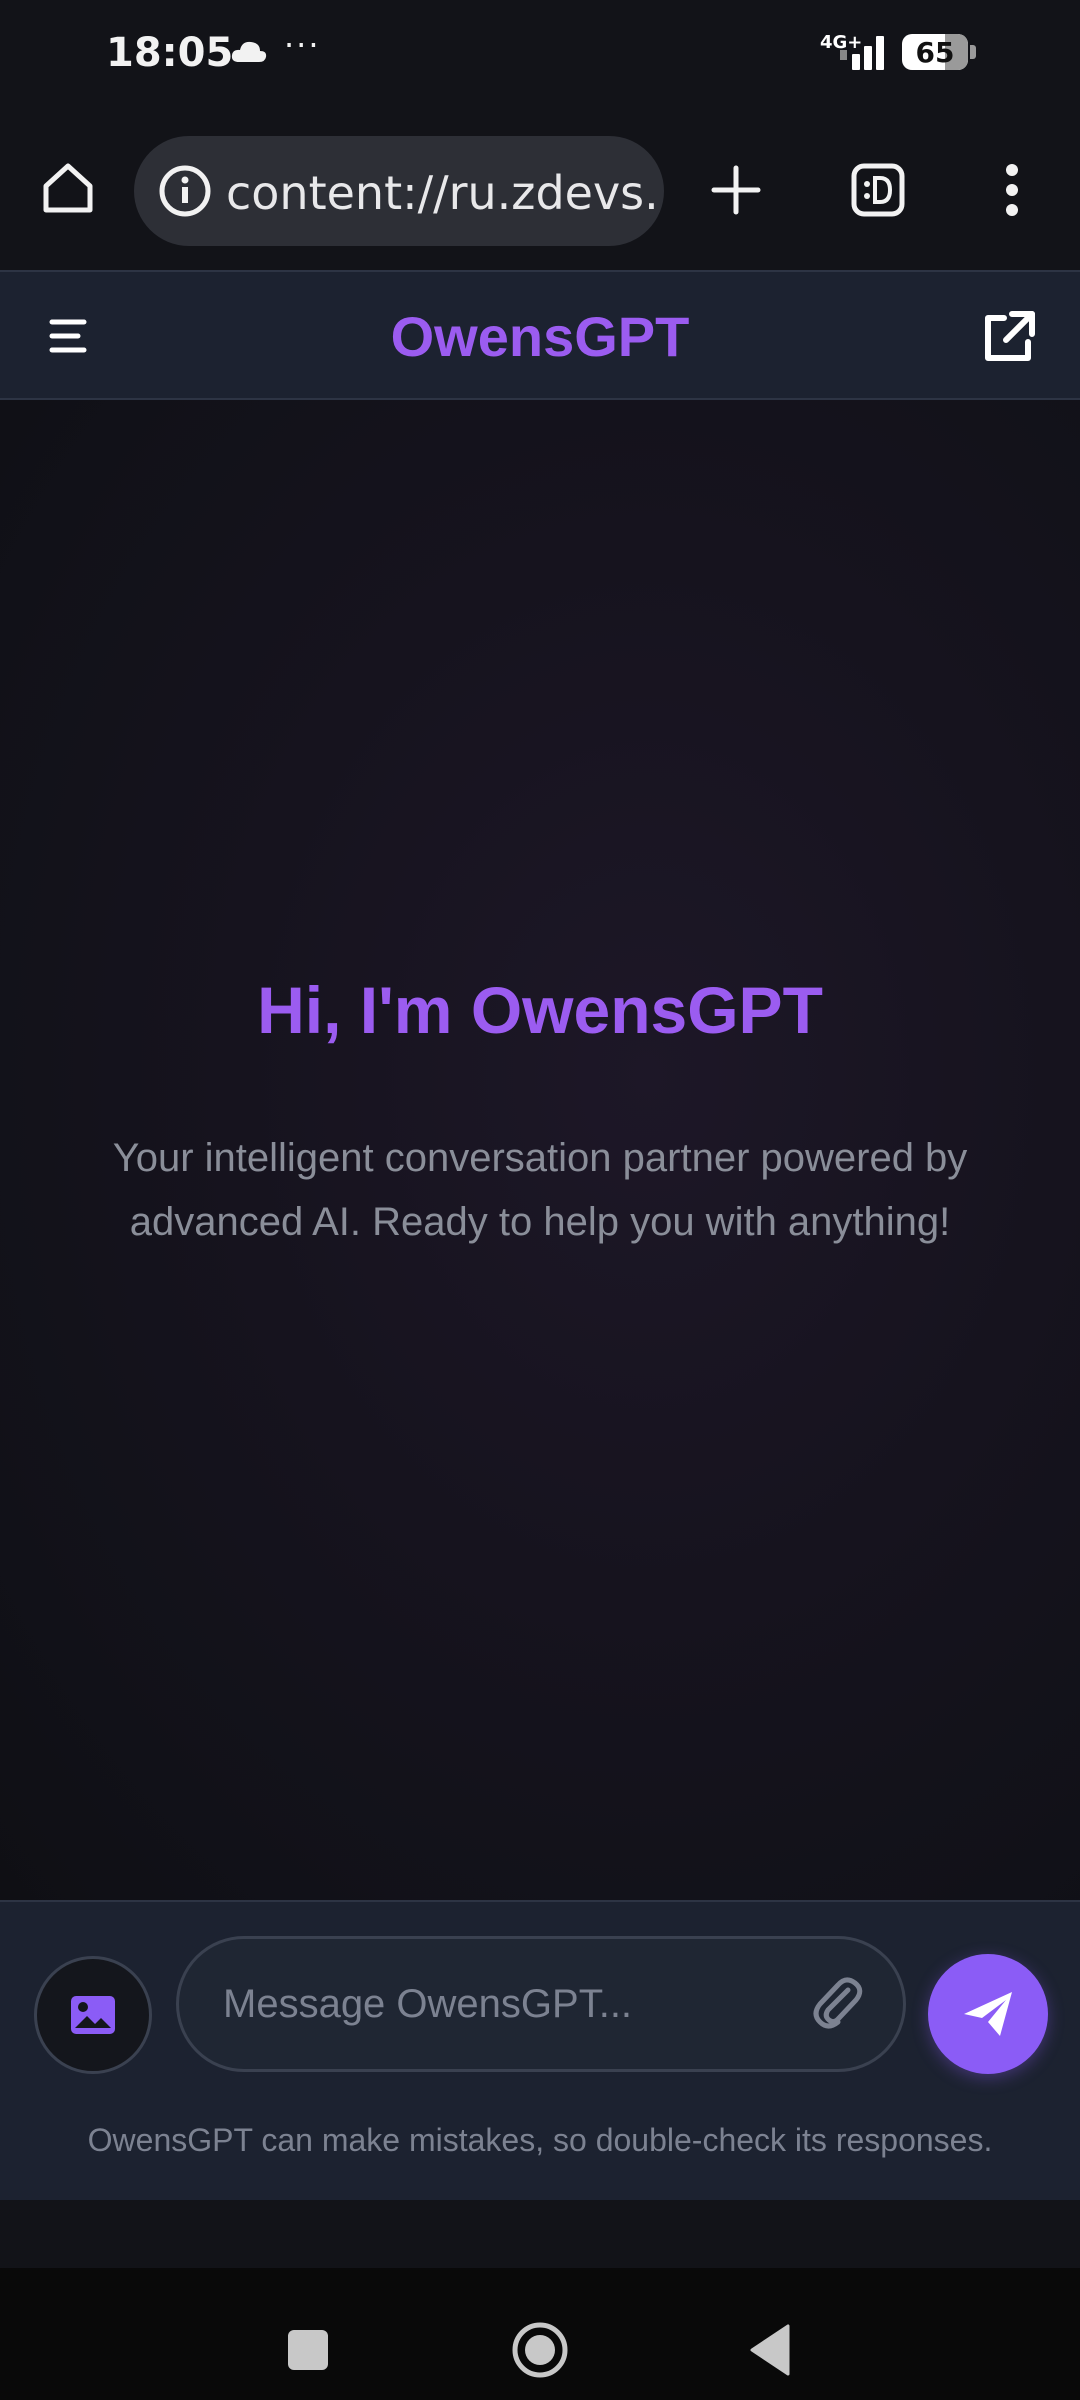 The height and width of the screenshot is (2400, 1080). I want to click on more-dots-icon: ···, so click(302, 45).